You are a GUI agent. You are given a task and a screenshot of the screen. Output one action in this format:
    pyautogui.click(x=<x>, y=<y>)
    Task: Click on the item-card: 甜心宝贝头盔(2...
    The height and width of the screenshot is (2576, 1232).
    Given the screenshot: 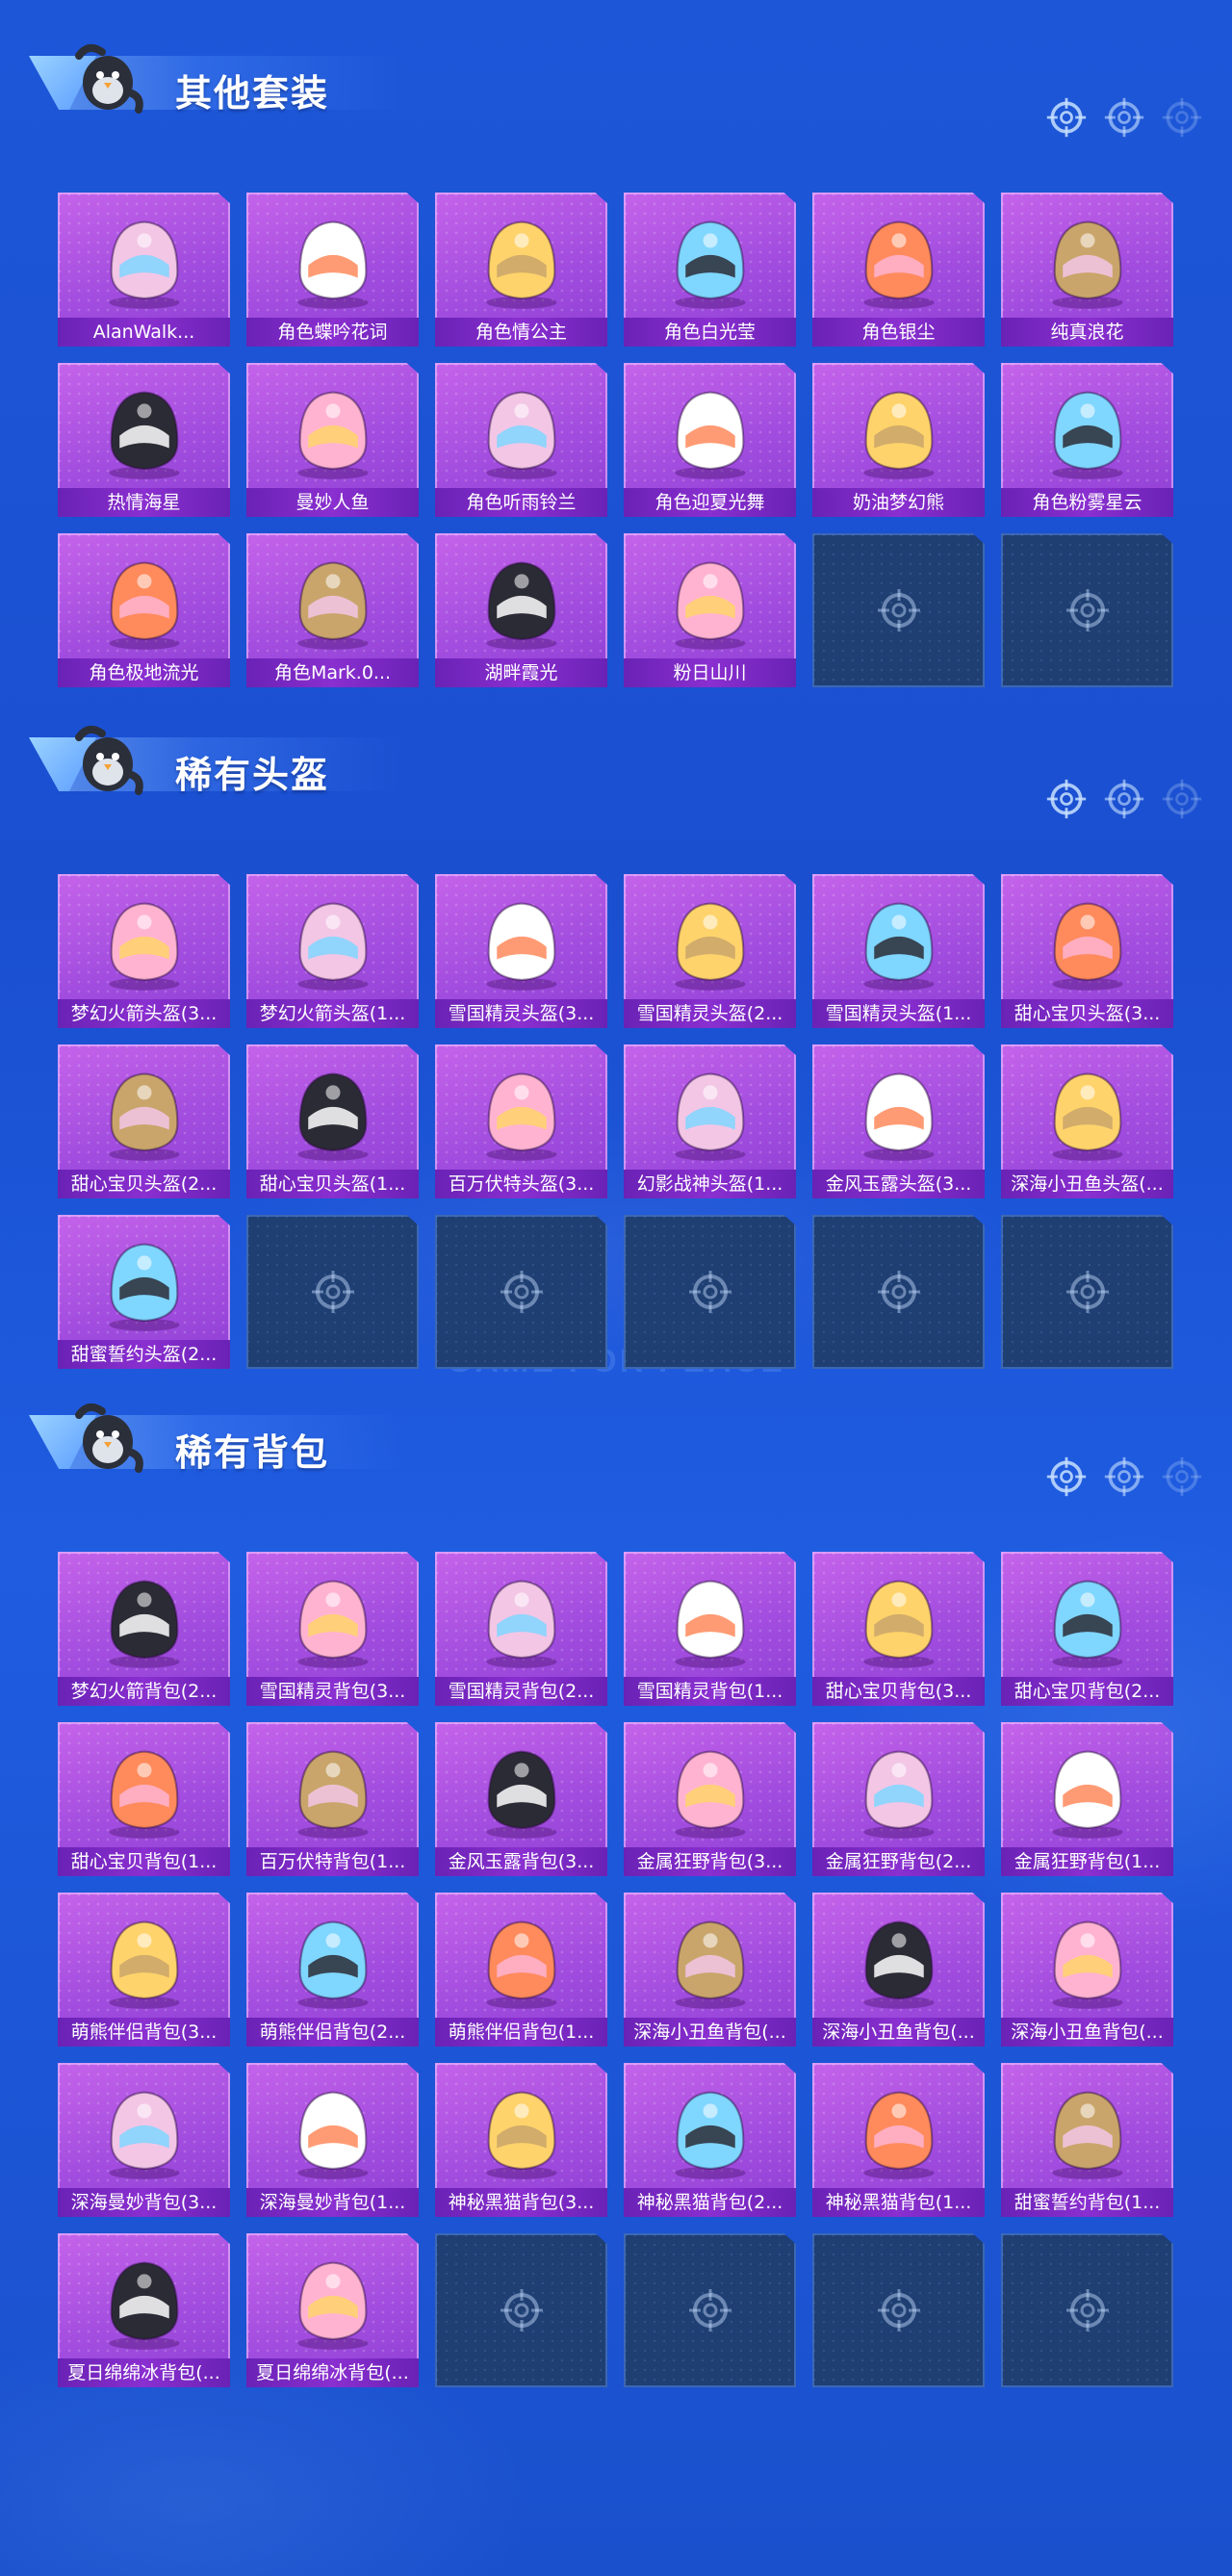 What is the action you would take?
    pyautogui.click(x=144, y=1121)
    